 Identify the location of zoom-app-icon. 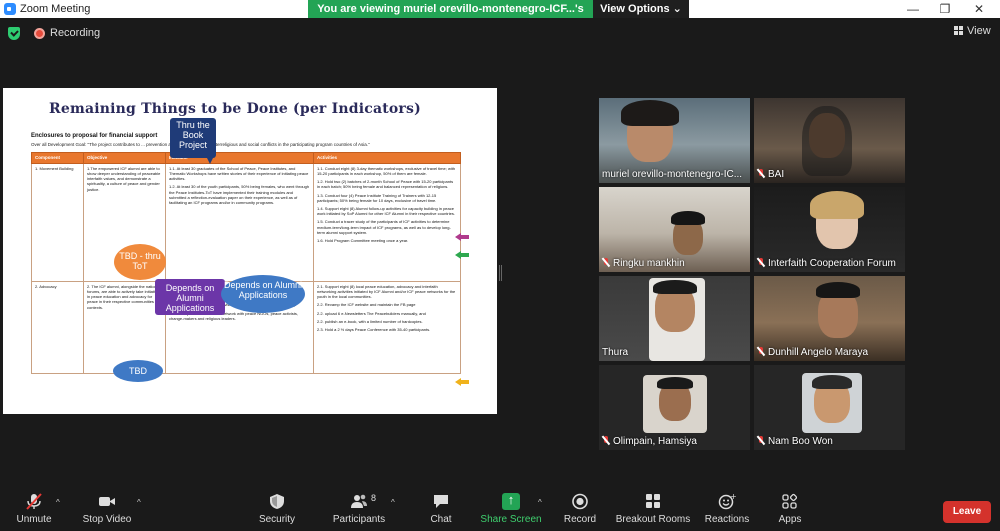
(10, 9).